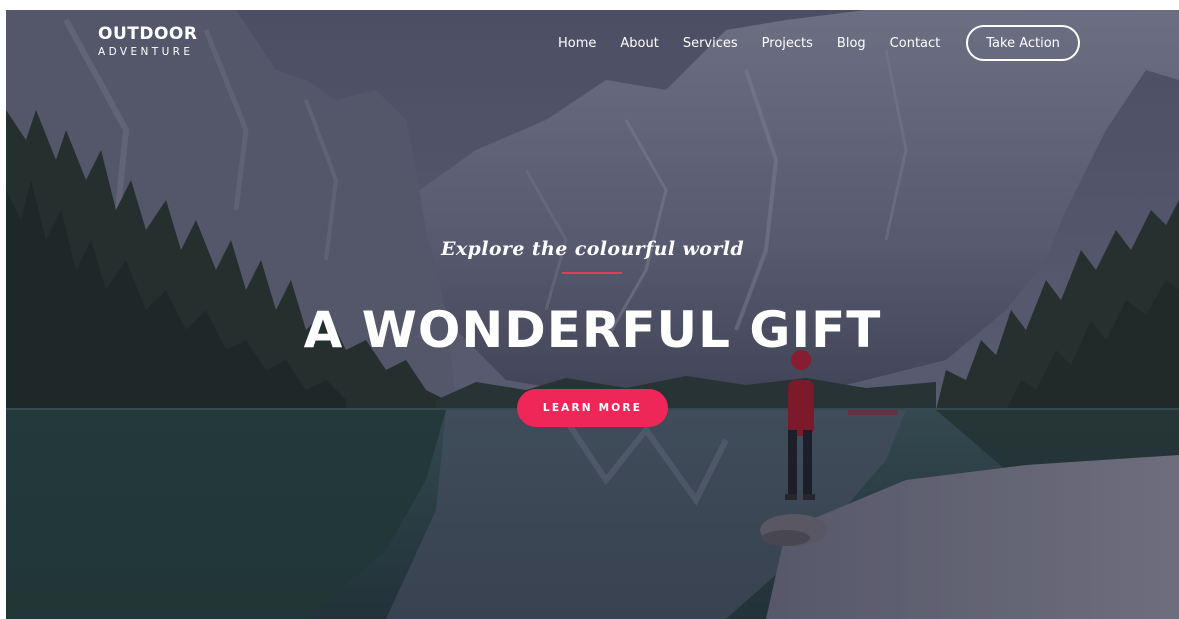 The image size is (1179, 619). I want to click on tagline-divider, so click(592, 273).